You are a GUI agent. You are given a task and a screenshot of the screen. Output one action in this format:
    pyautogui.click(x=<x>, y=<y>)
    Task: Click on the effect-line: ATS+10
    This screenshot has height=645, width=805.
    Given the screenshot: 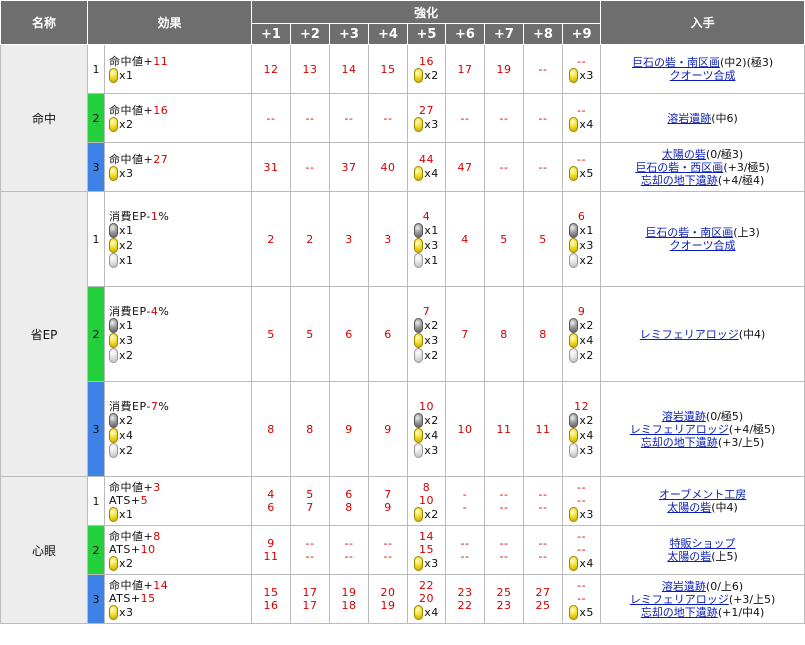 What is the action you would take?
    pyautogui.click(x=180, y=549)
    